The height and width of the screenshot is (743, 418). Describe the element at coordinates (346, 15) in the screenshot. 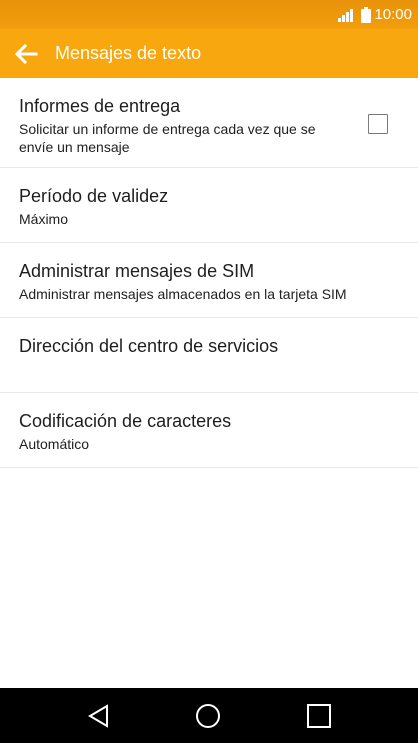

I see `signal-icon` at that location.